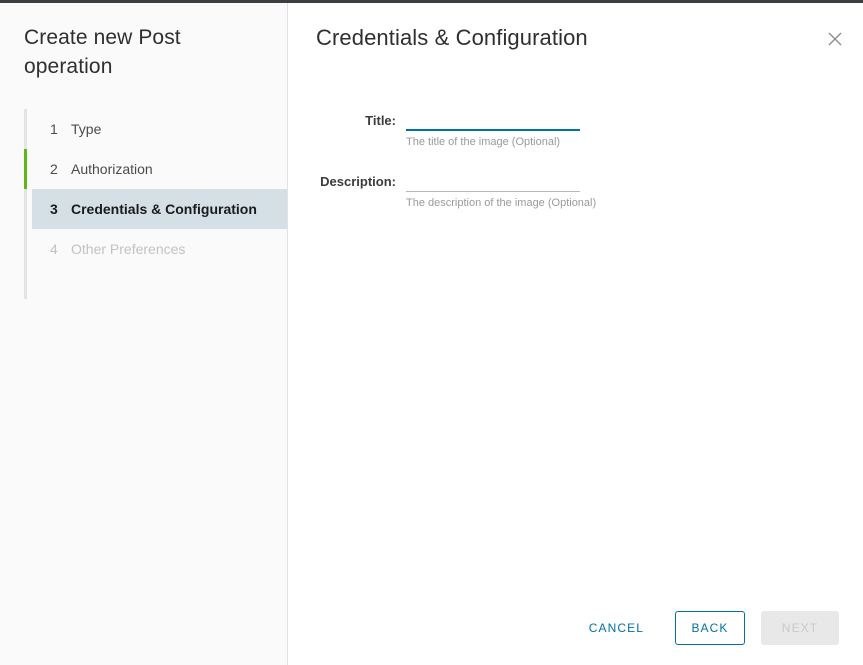 This screenshot has height=665, width=863. Describe the element at coordinates (501, 203) in the screenshot. I see `description-help-text: The description of the image (Optional)` at that location.